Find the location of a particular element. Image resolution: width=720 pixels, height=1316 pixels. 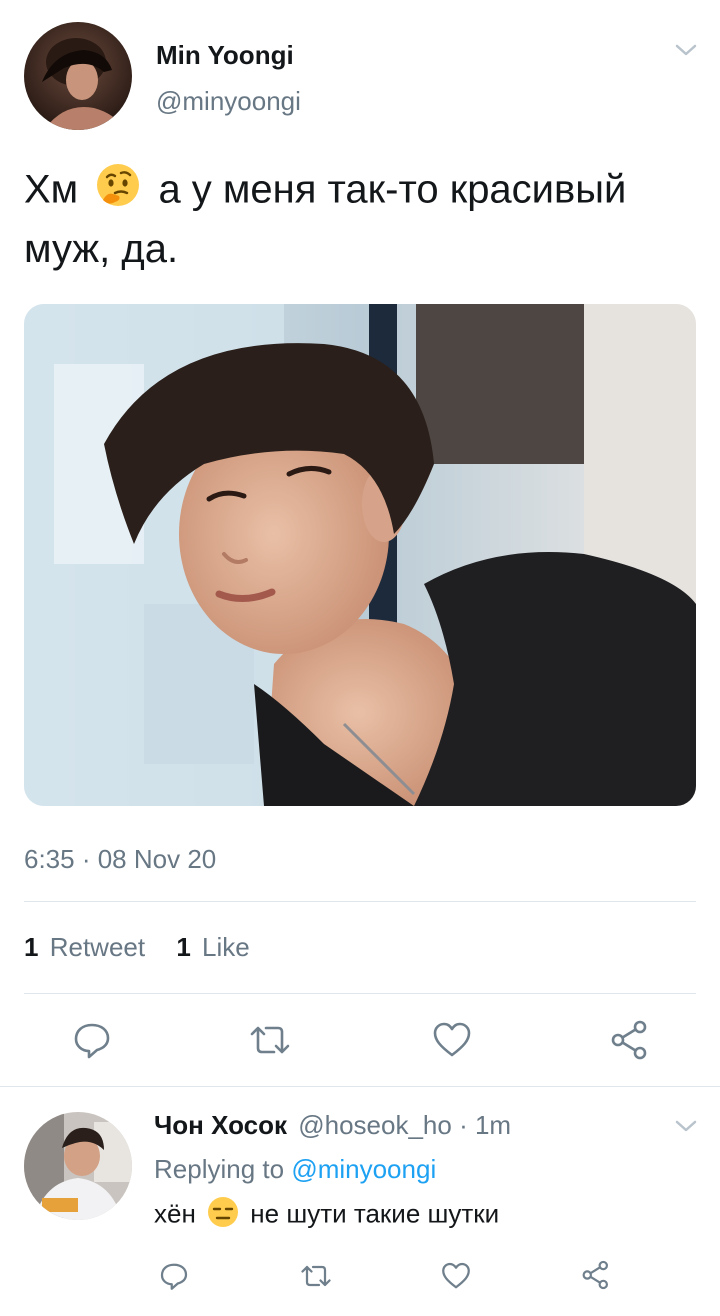

reply-header: Чон Хосок @hoseok_ho · 1m is located at coordinates (332, 1125).